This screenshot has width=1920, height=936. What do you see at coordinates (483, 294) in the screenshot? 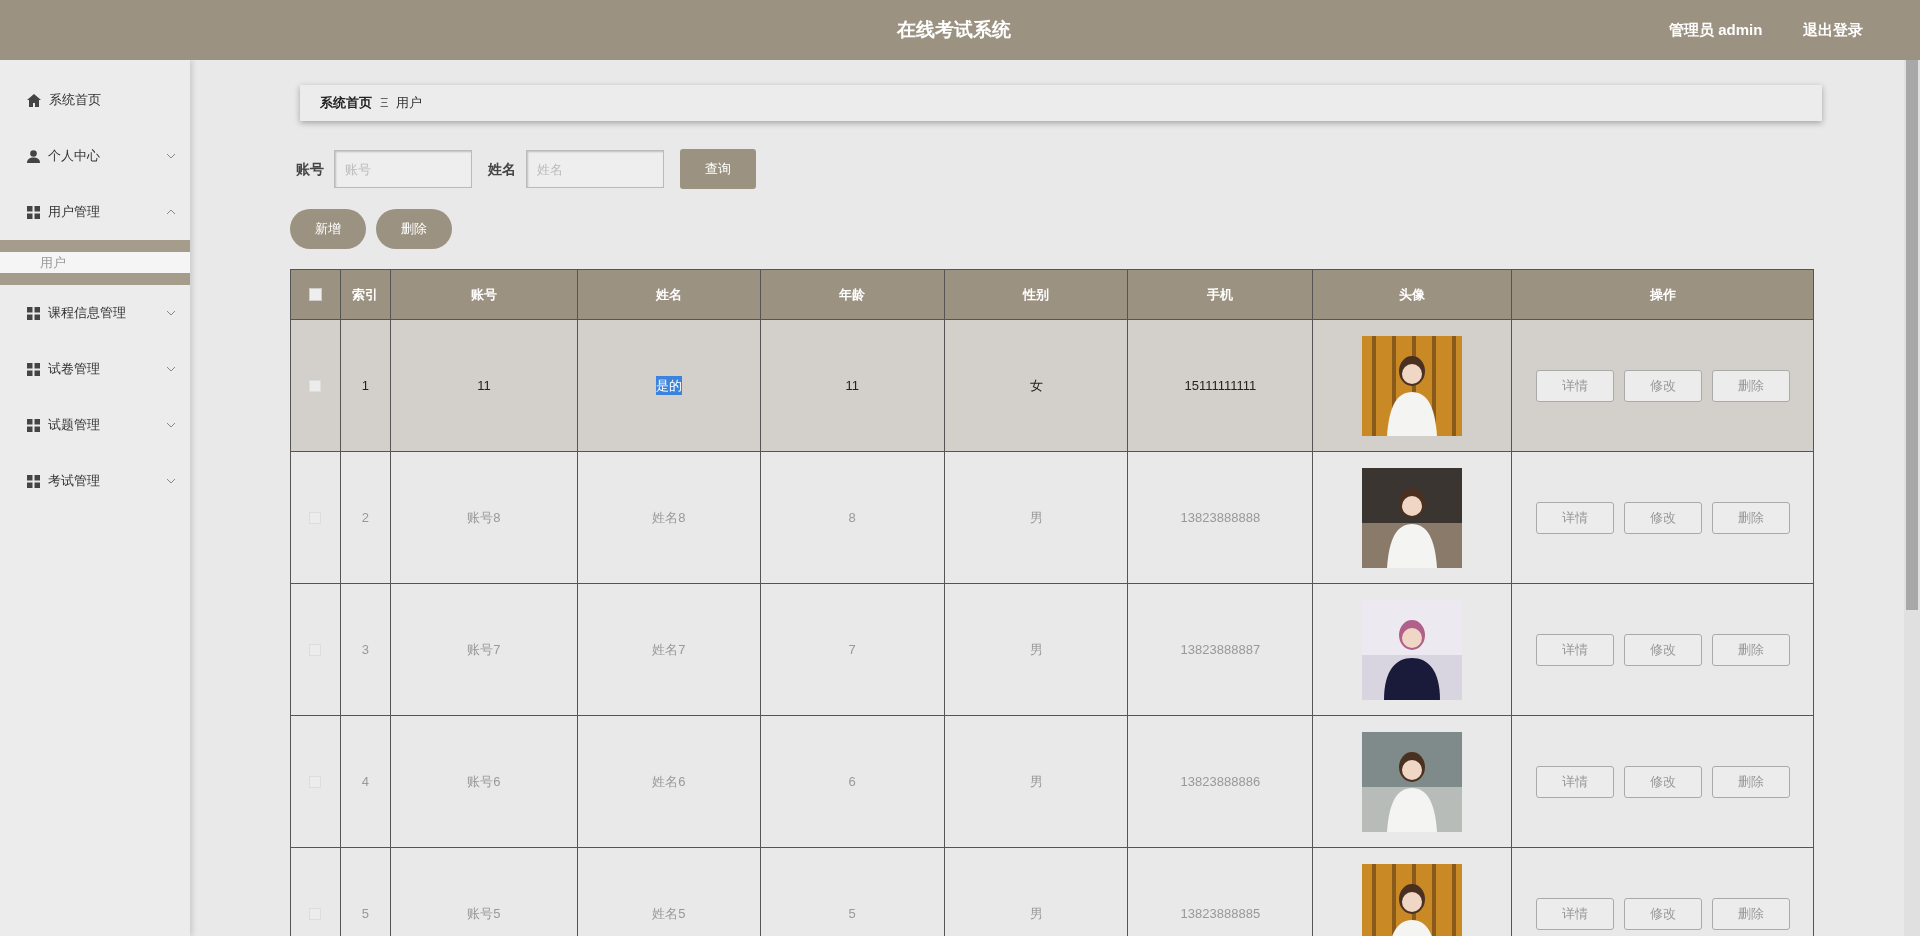
I see `column-header: 账号` at bounding box center [483, 294].